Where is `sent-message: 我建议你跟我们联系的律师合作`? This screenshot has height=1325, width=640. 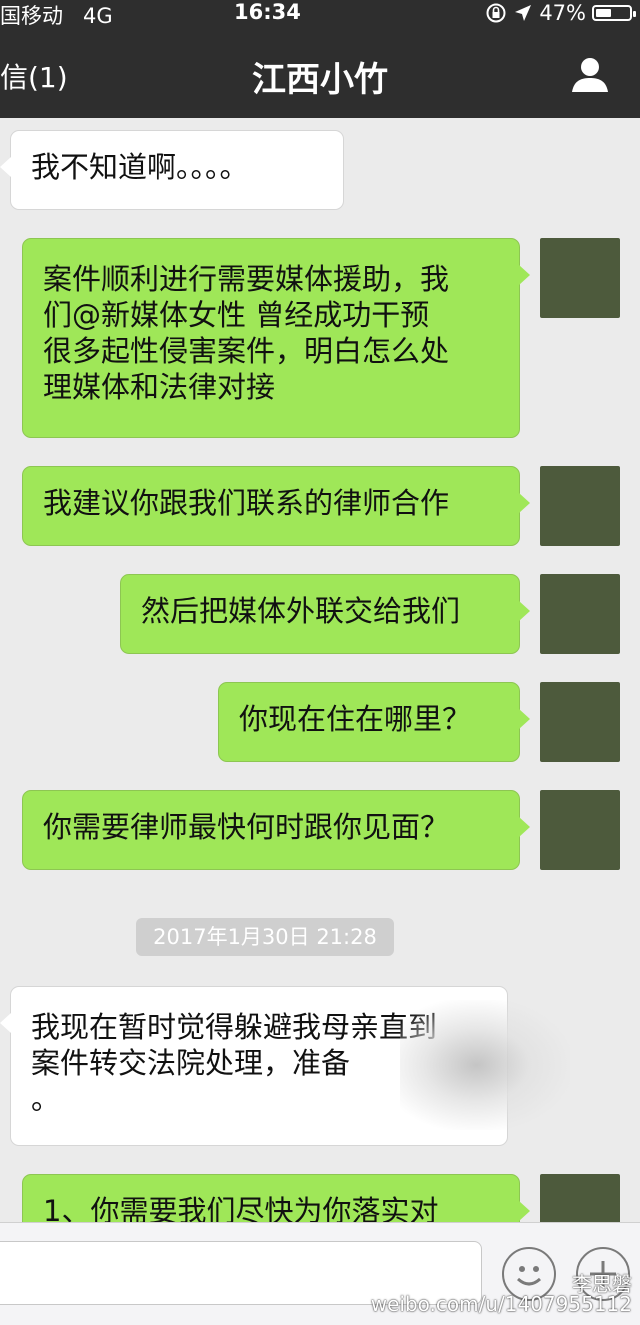
sent-message: 我建议你跟我们联系的律师合作 is located at coordinates (276, 506).